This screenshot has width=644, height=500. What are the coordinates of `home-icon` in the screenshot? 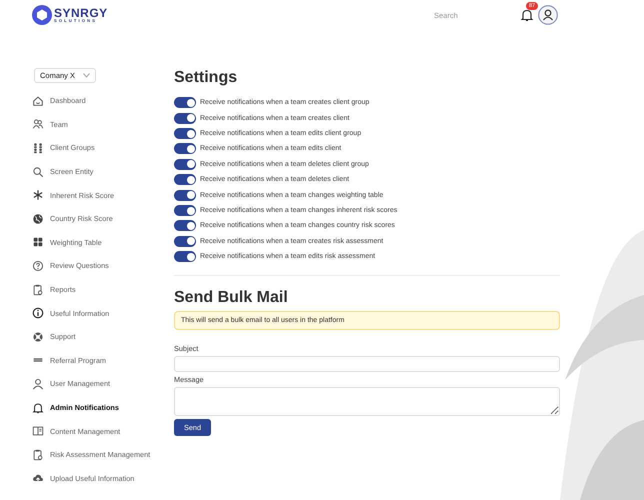 It's located at (38, 100).